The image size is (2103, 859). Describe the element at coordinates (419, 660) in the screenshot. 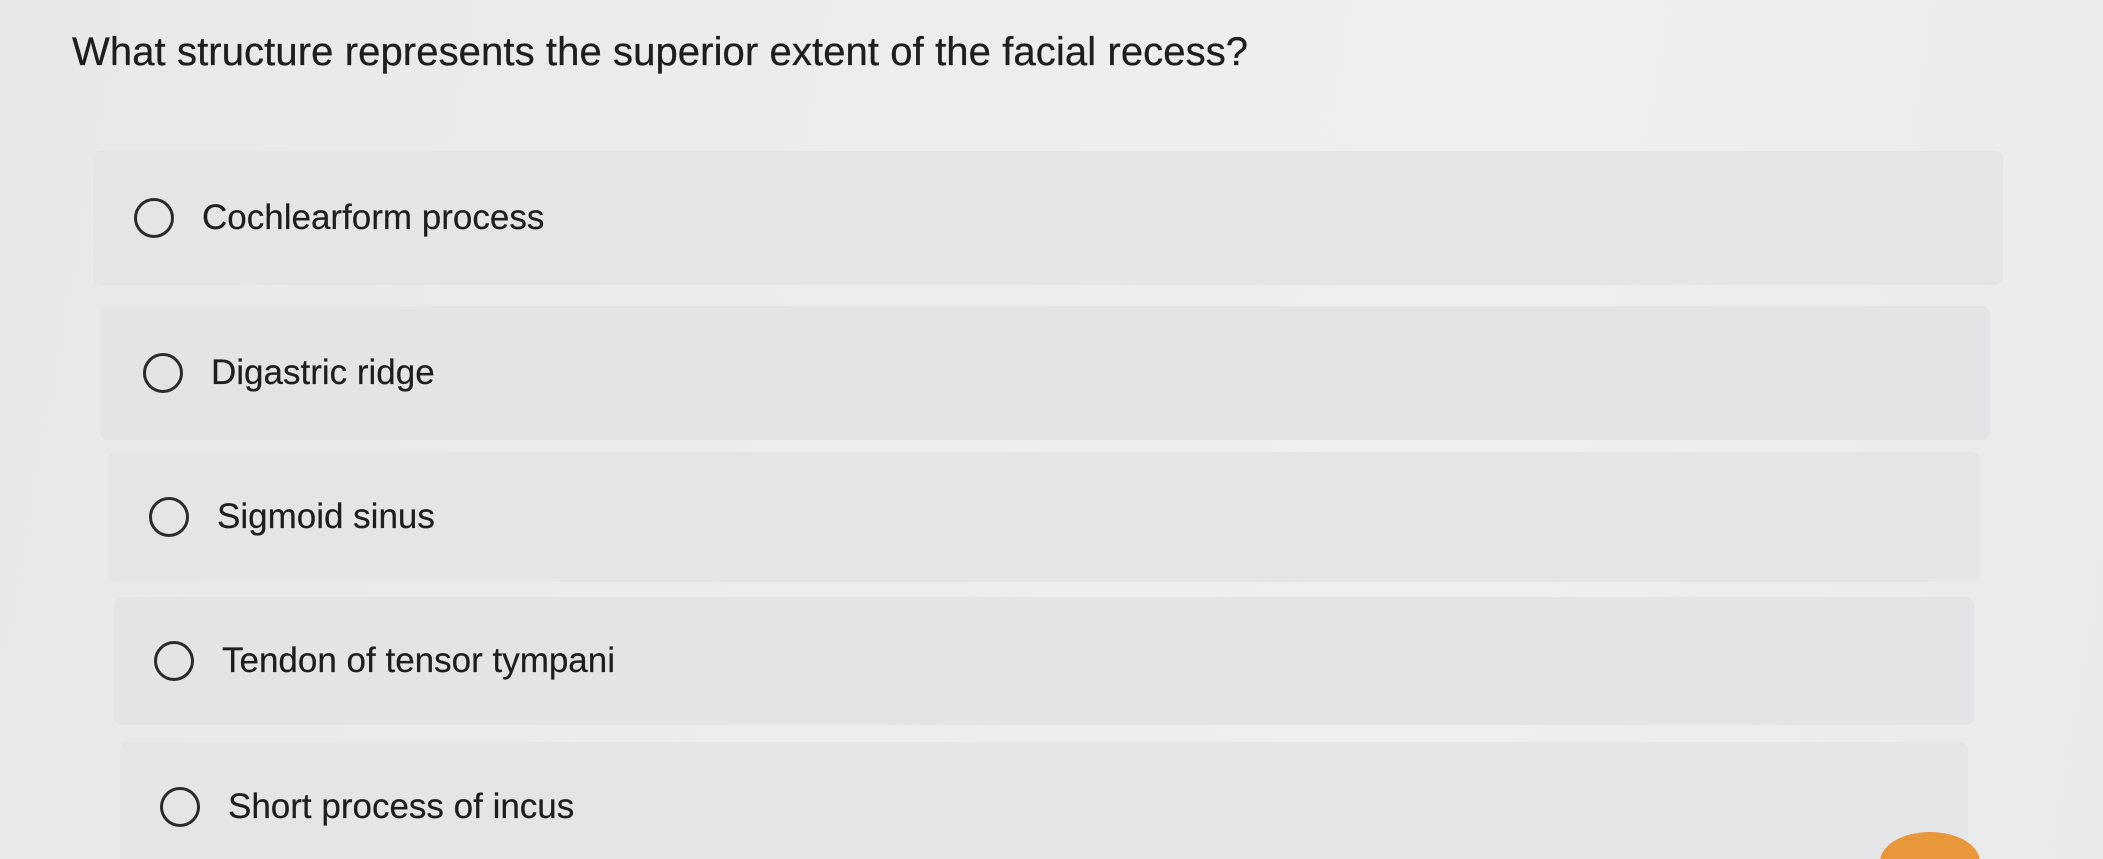

I see `option-label: Tendon of tensor tympani` at that location.